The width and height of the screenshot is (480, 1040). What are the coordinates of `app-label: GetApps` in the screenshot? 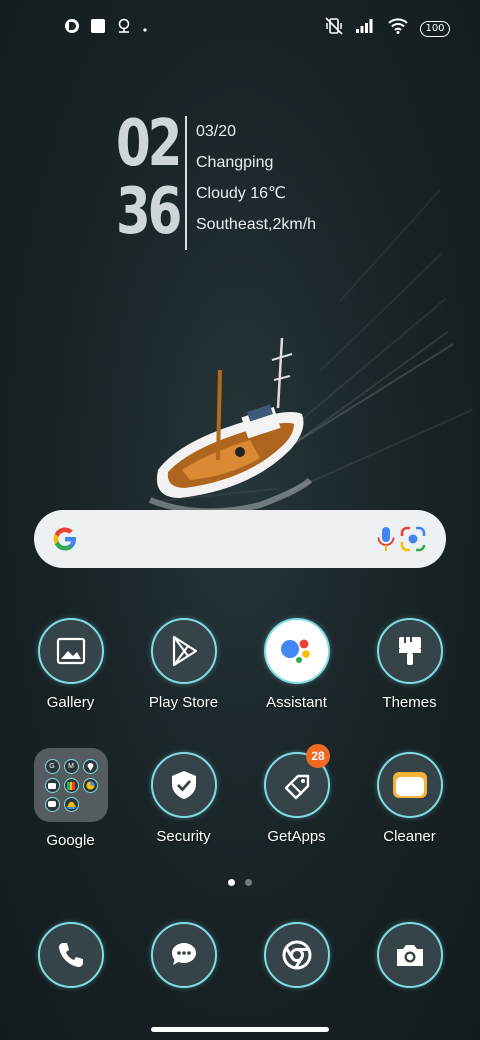 It's located at (296, 836).